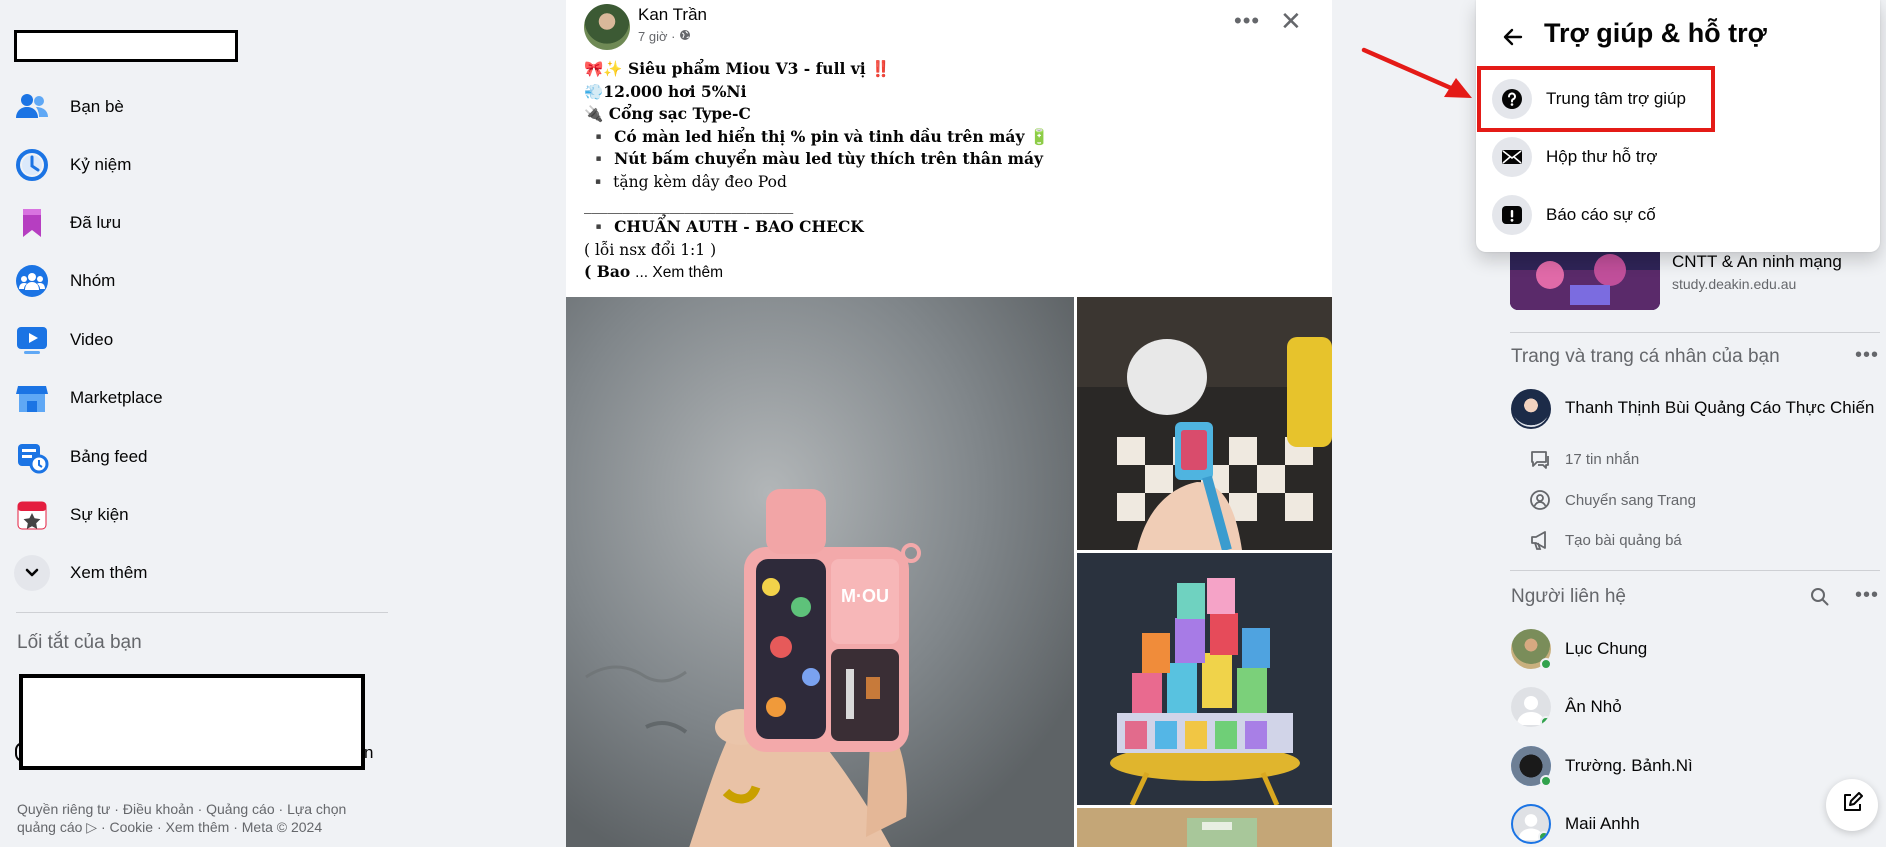 The width and height of the screenshot is (1886, 847). I want to click on sidebar-item-groups: Nhóm, so click(199, 281).